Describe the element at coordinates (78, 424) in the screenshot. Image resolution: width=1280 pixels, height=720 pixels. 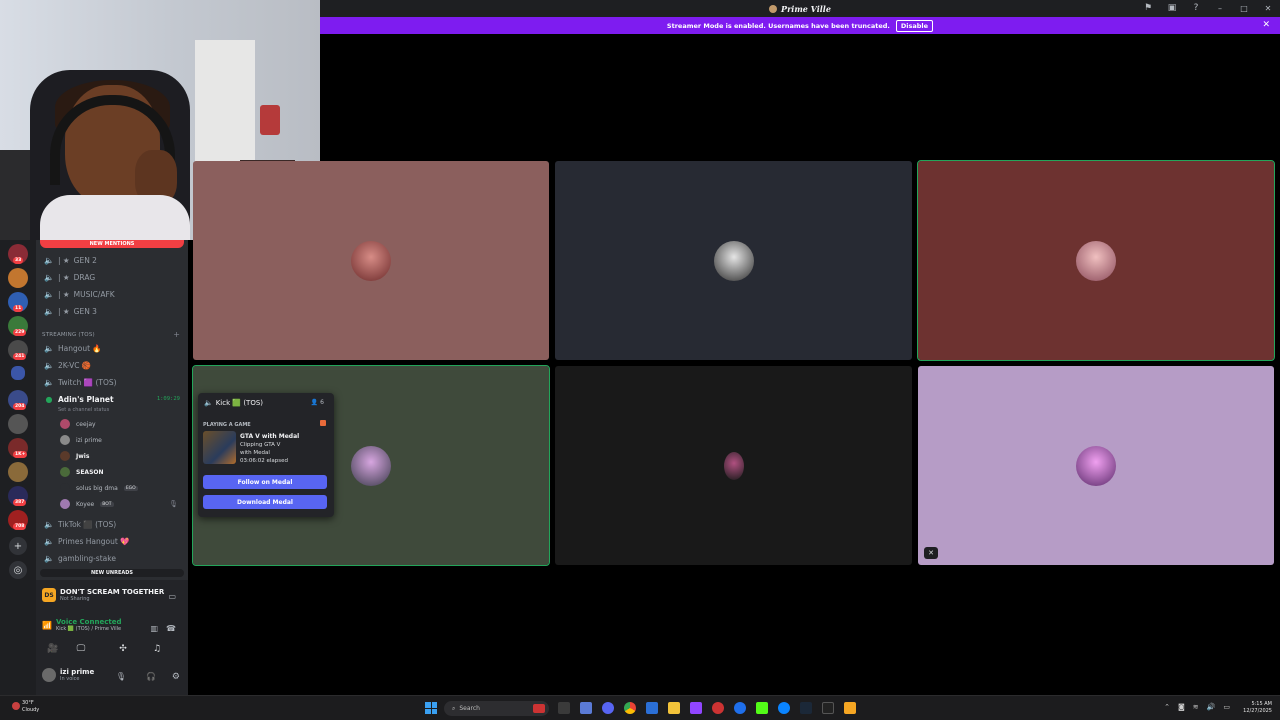
I see `voice-user: ceejay` at that location.